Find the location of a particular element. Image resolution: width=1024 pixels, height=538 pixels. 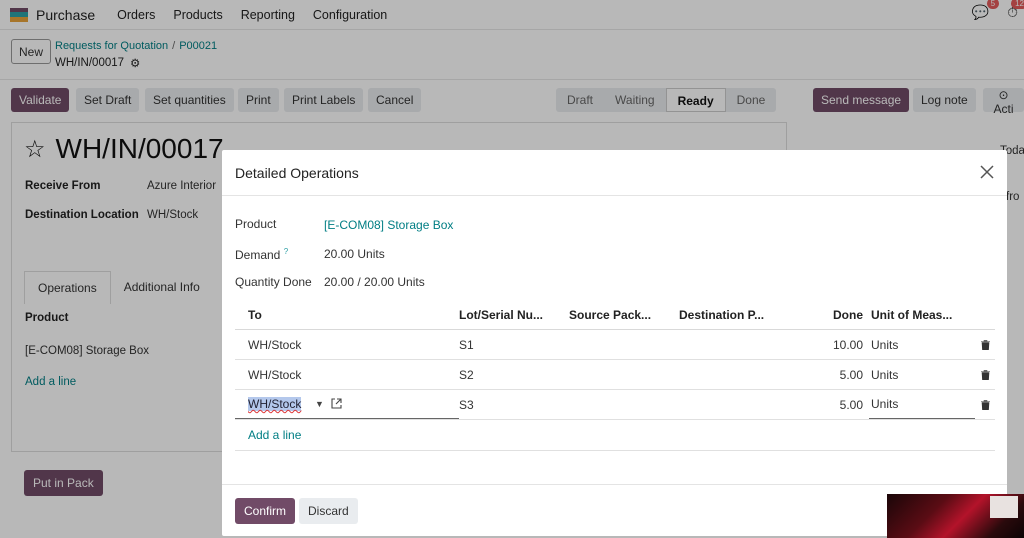

to-location-field: WH/Stock ▼ is located at coordinates (347, 404).